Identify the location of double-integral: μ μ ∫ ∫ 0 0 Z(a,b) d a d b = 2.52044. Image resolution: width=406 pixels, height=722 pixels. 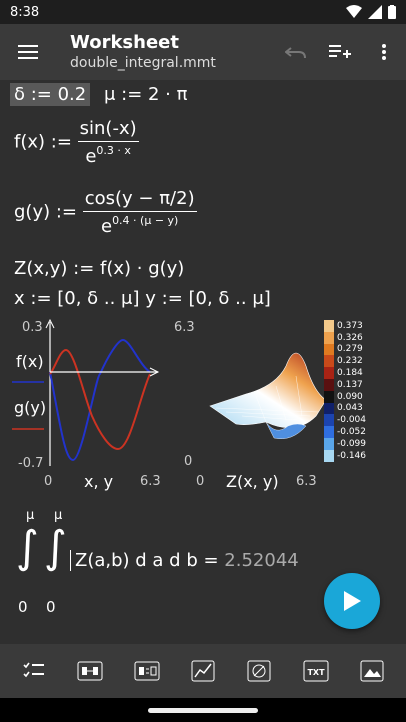
(172, 564).